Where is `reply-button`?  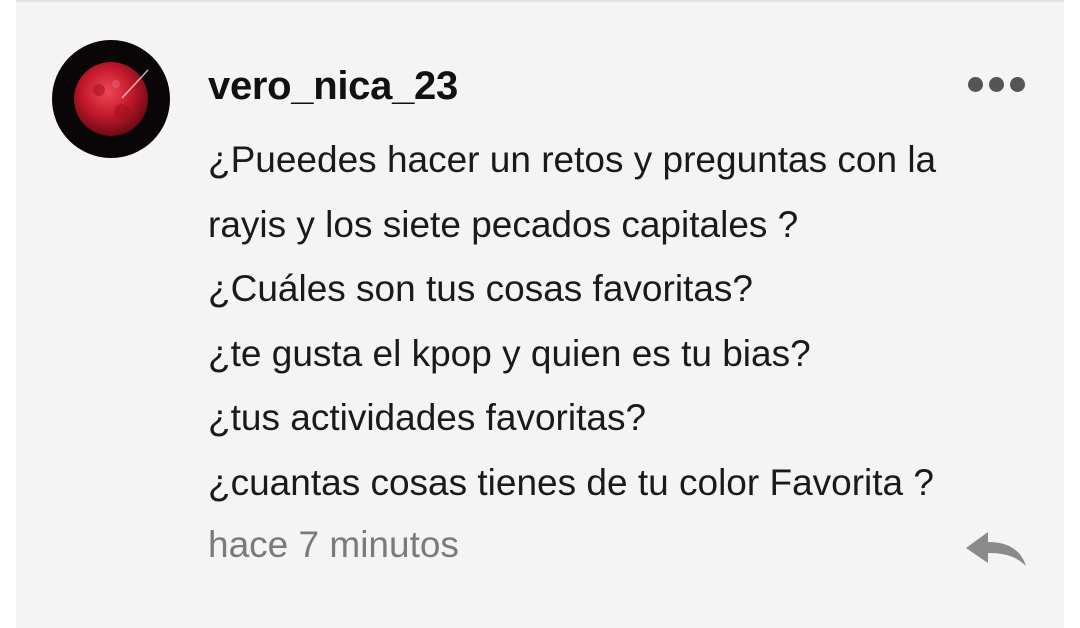 reply-button is located at coordinates (997, 550).